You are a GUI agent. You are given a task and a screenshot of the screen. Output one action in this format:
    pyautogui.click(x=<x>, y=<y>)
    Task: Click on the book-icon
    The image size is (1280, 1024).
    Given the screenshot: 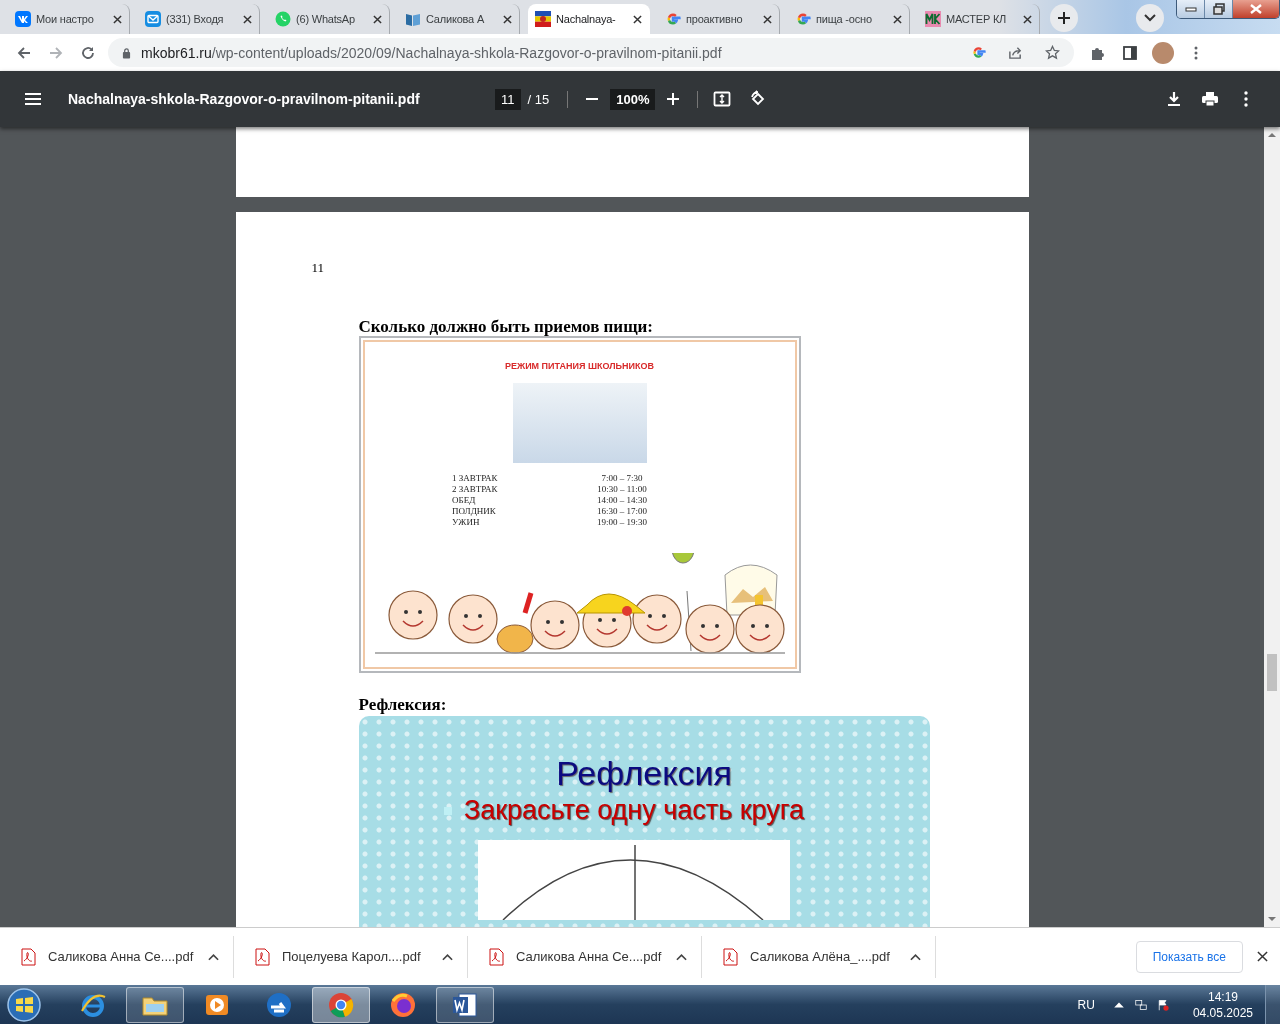 What is the action you would take?
    pyautogui.click(x=413, y=19)
    